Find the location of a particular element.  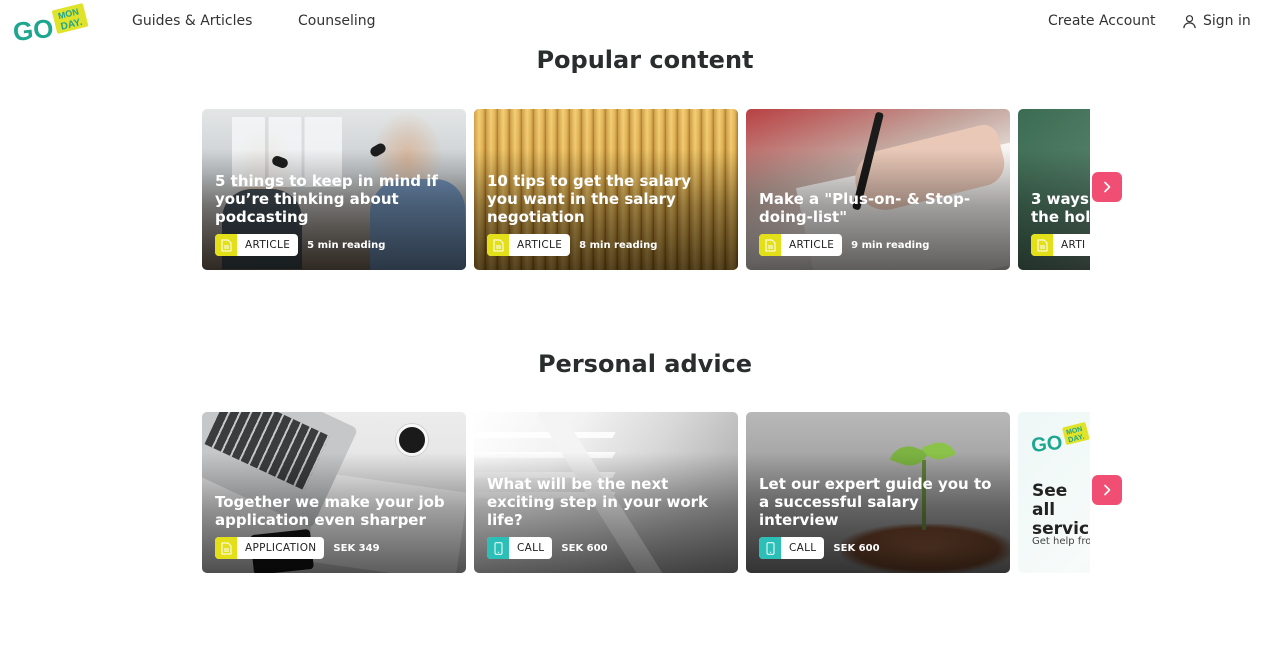

personal-advice-heading: Personal advice is located at coordinates (645, 364).